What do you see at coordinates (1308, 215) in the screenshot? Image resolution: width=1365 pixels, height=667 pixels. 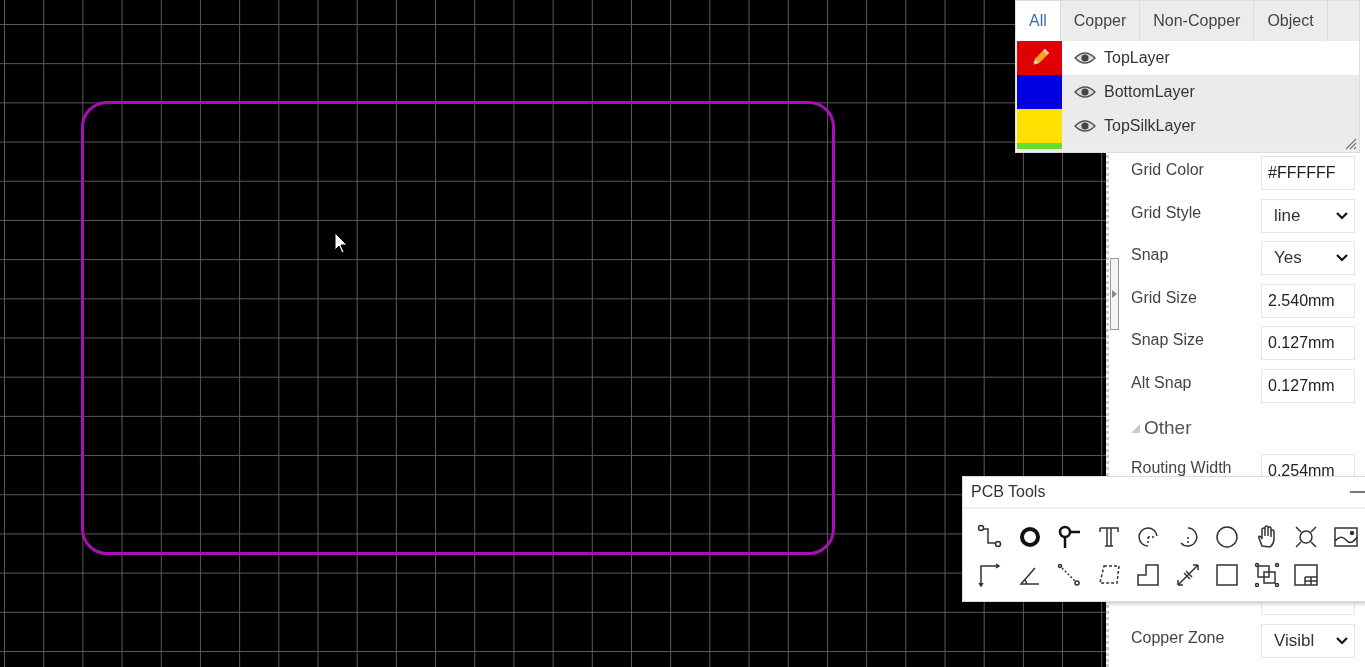 I see `property-dropdown: line` at bounding box center [1308, 215].